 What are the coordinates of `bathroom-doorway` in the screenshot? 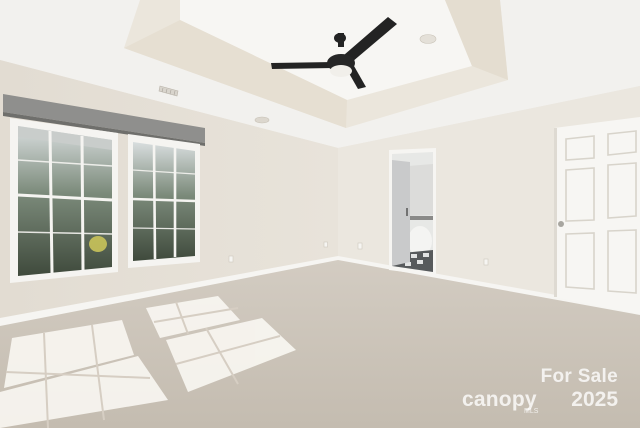 It's located at (412, 212).